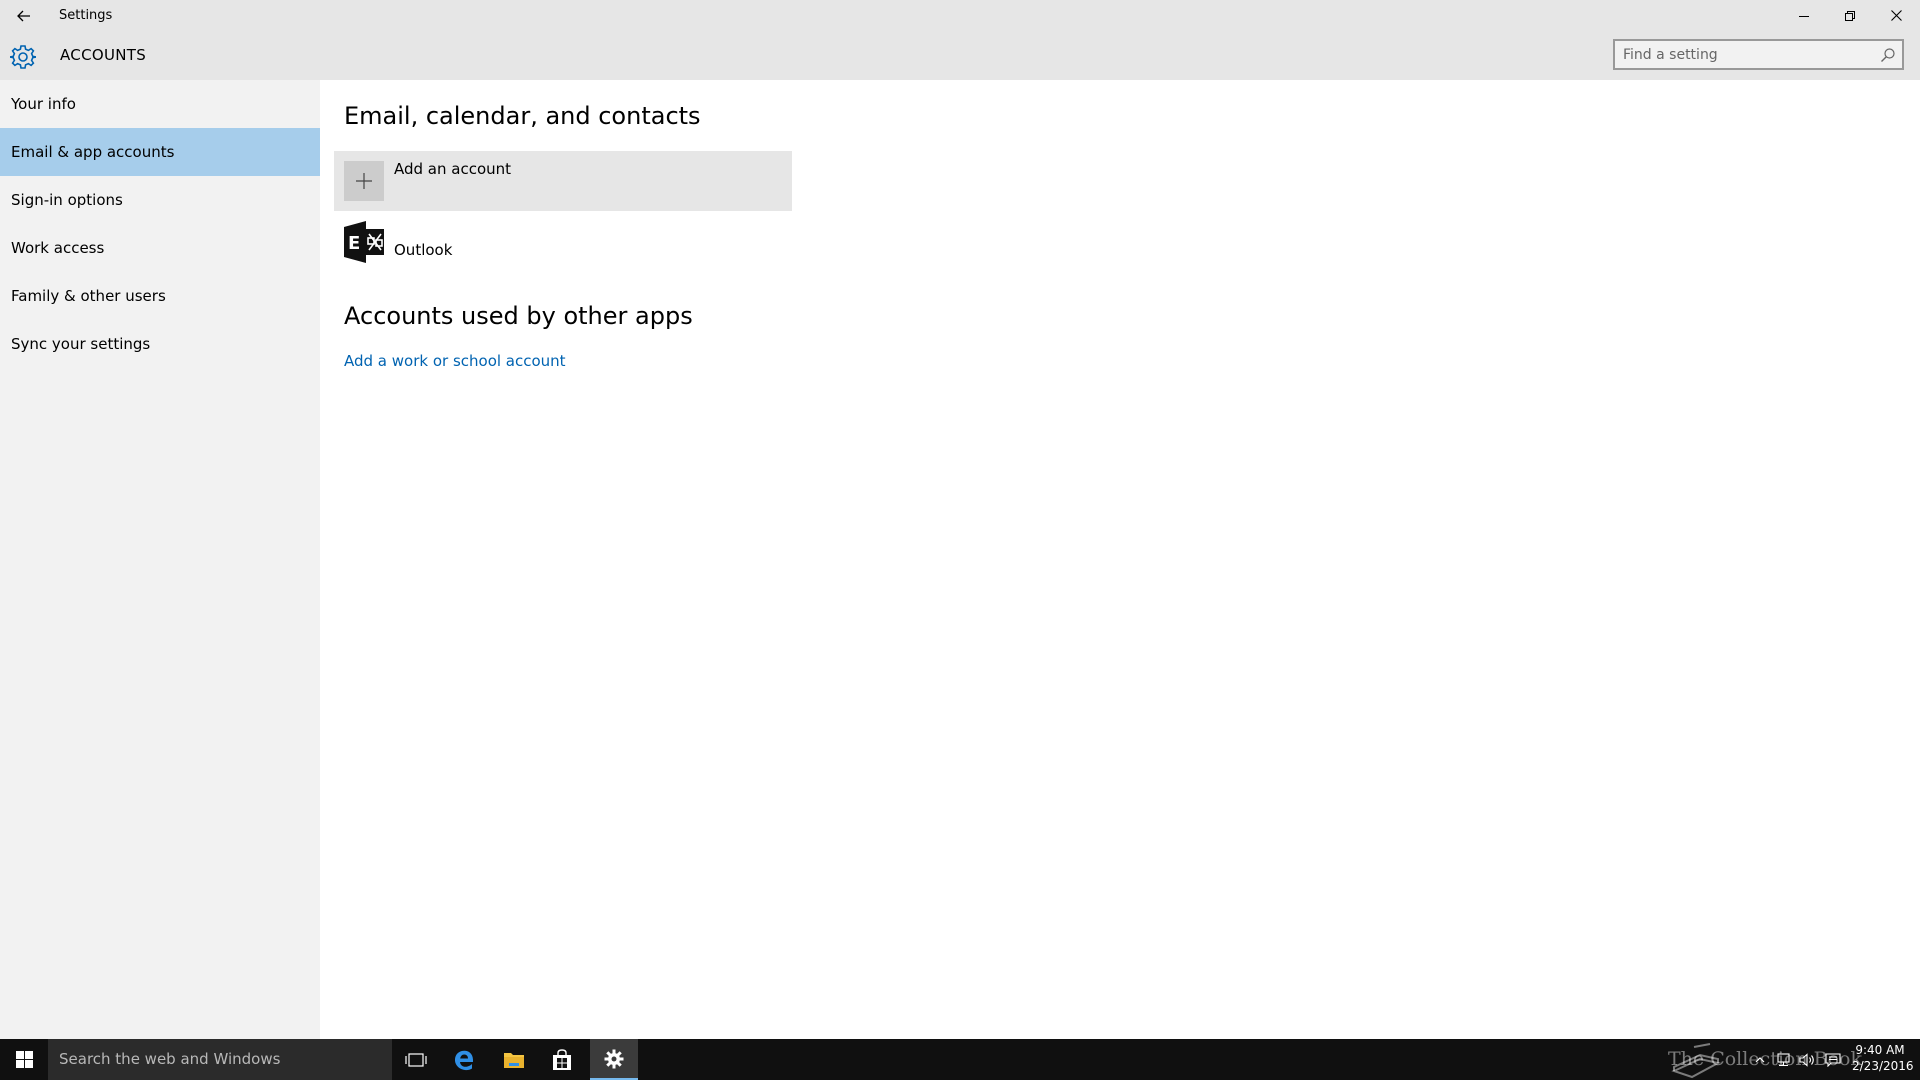 The width and height of the screenshot is (1920, 1080). I want to click on settings-taskbar-button, so click(614, 1059).